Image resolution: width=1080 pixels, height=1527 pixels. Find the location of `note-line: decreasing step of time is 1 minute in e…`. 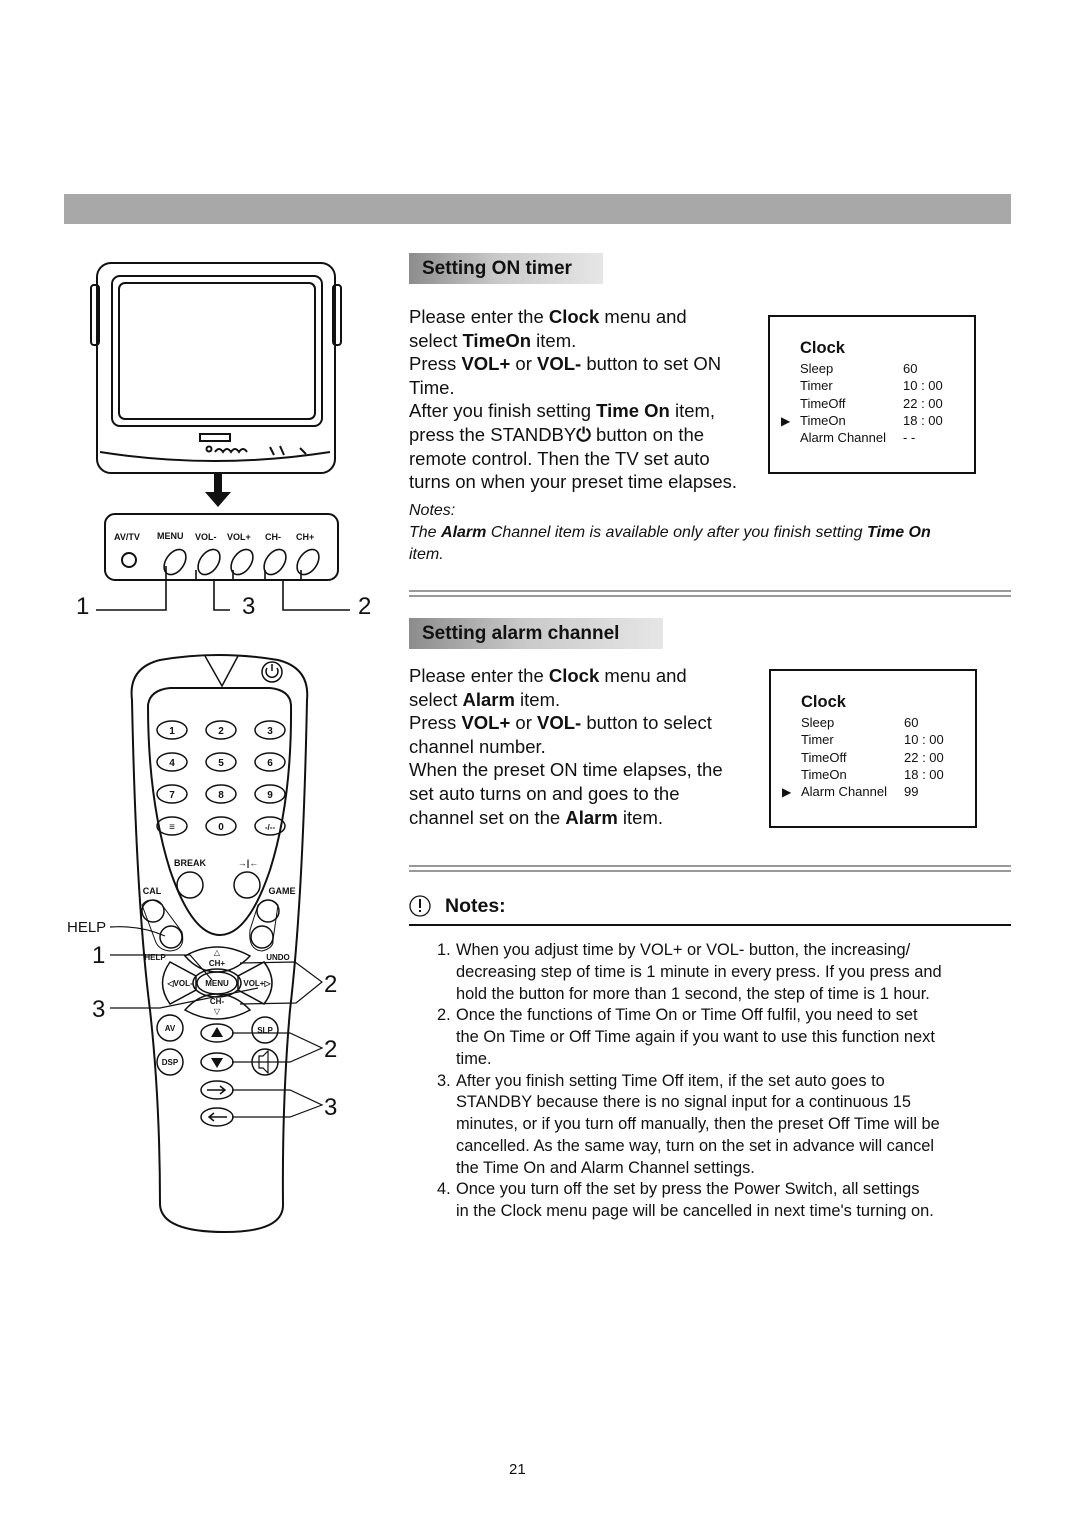

note-line: decreasing step of time is 1 minute in e… is located at coordinates (699, 971).